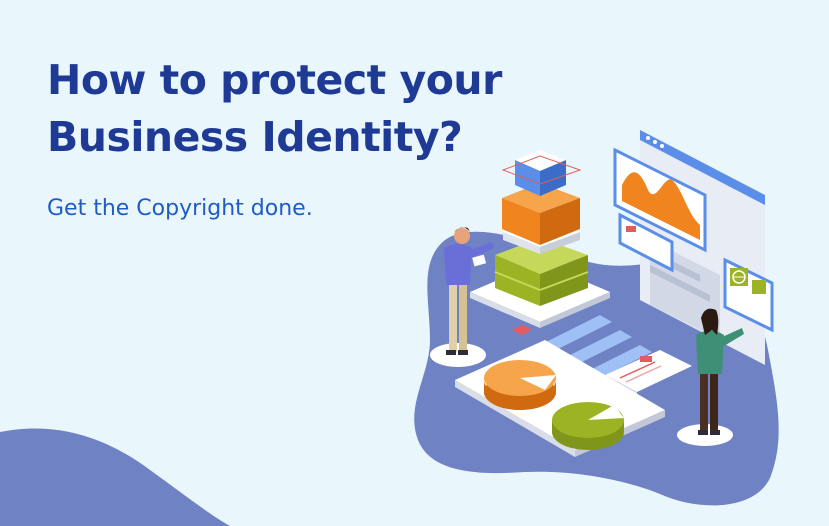 The width and height of the screenshot is (829, 526). What do you see at coordinates (180, 208) in the screenshot?
I see `subtitle: Get the Copyright done.` at bounding box center [180, 208].